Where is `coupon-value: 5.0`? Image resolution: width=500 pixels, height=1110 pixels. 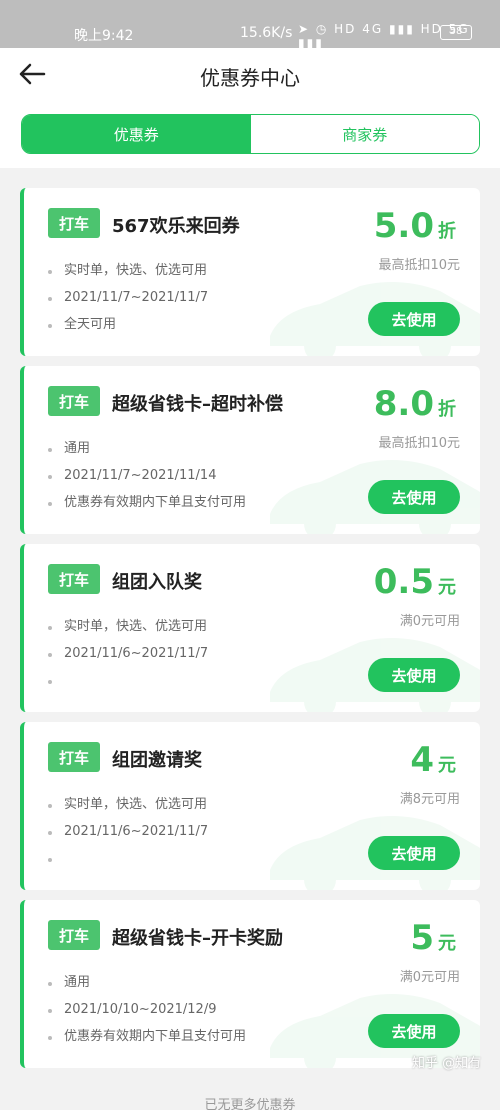 coupon-value: 5.0 is located at coordinates (403, 226).